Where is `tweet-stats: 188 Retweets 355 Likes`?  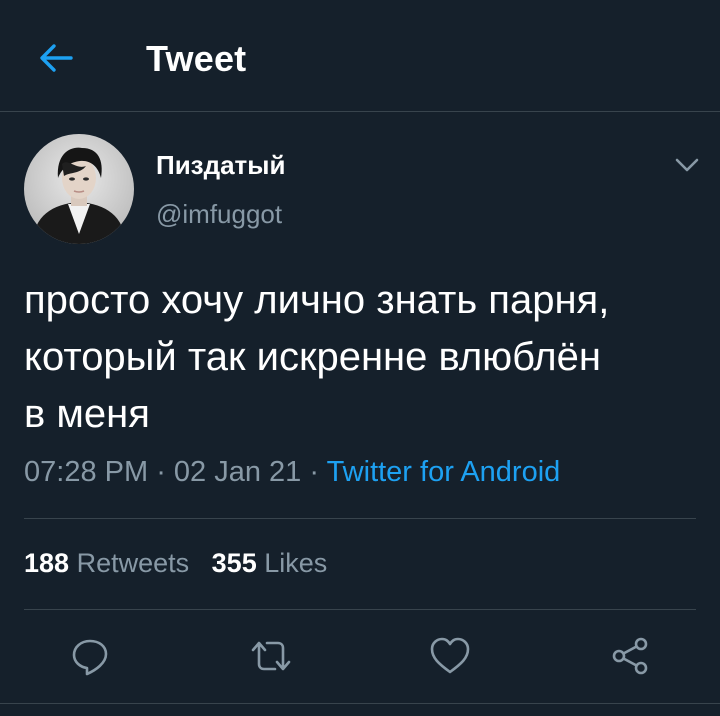 tweet-stats: 188 Retweets 355 Likes is located at coordinates (175, 563).